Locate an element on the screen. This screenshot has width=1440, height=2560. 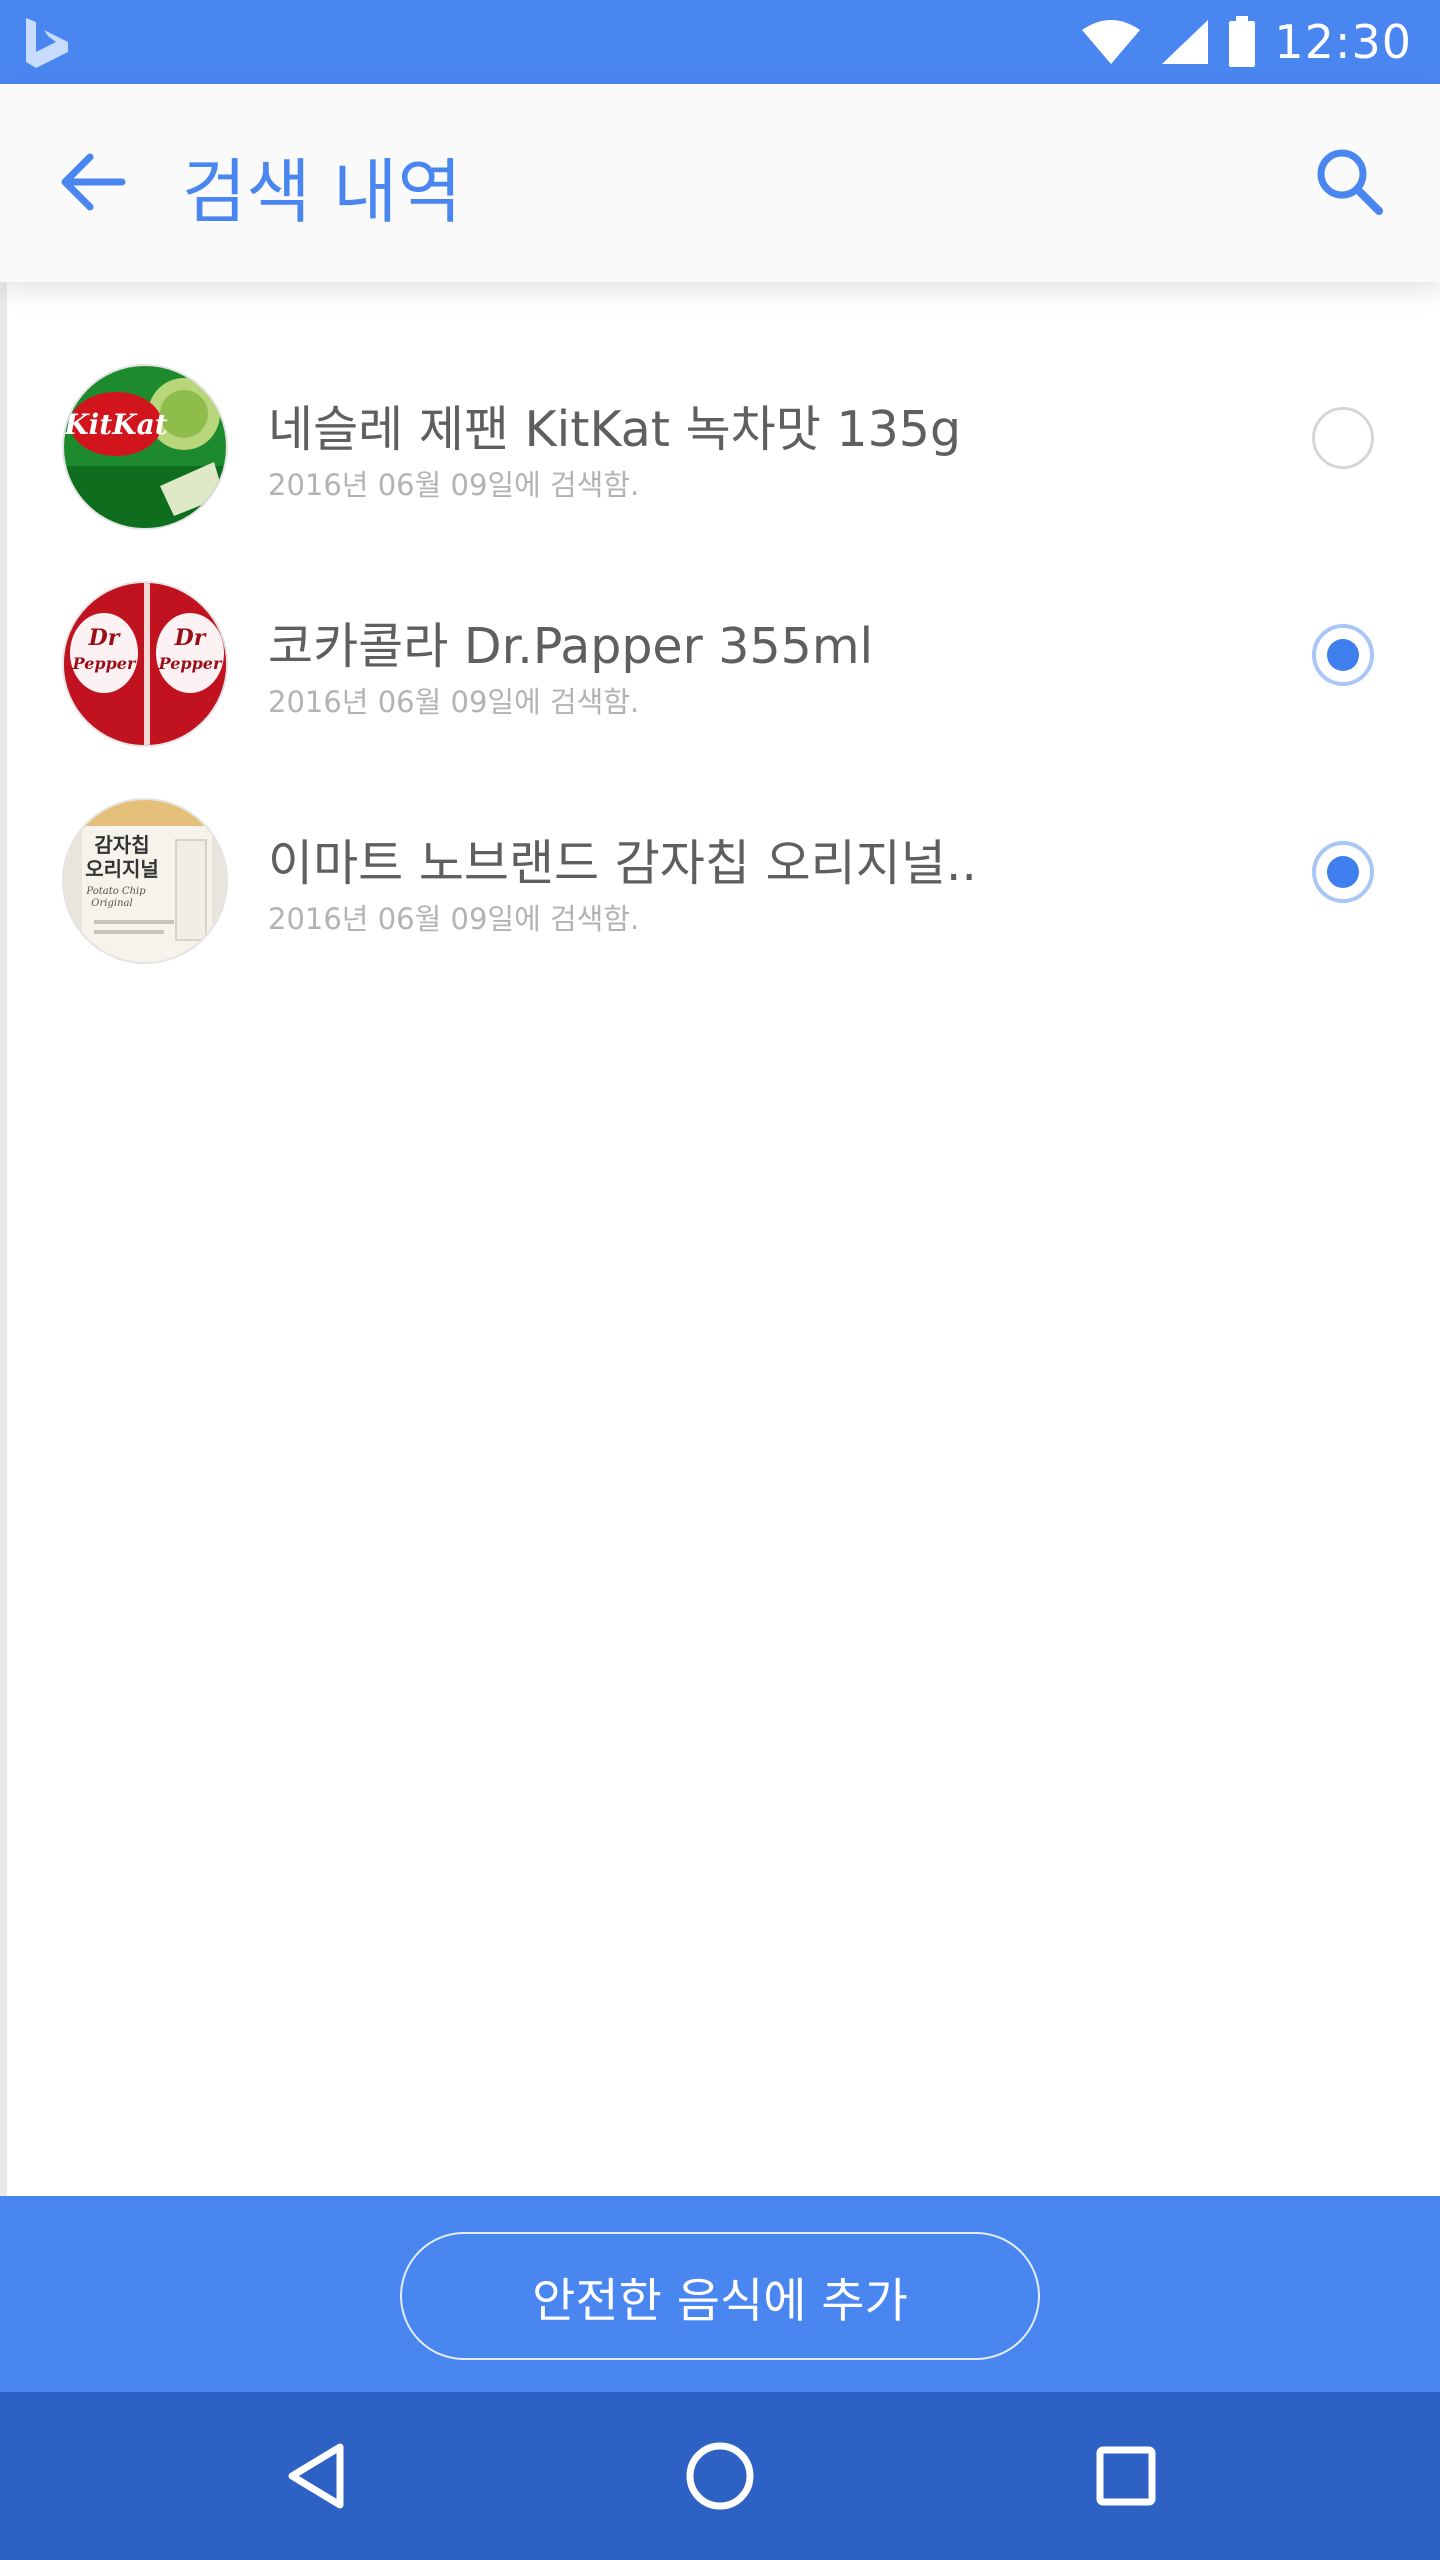
back-triangle-icon is located at coordinates (316, 2476).